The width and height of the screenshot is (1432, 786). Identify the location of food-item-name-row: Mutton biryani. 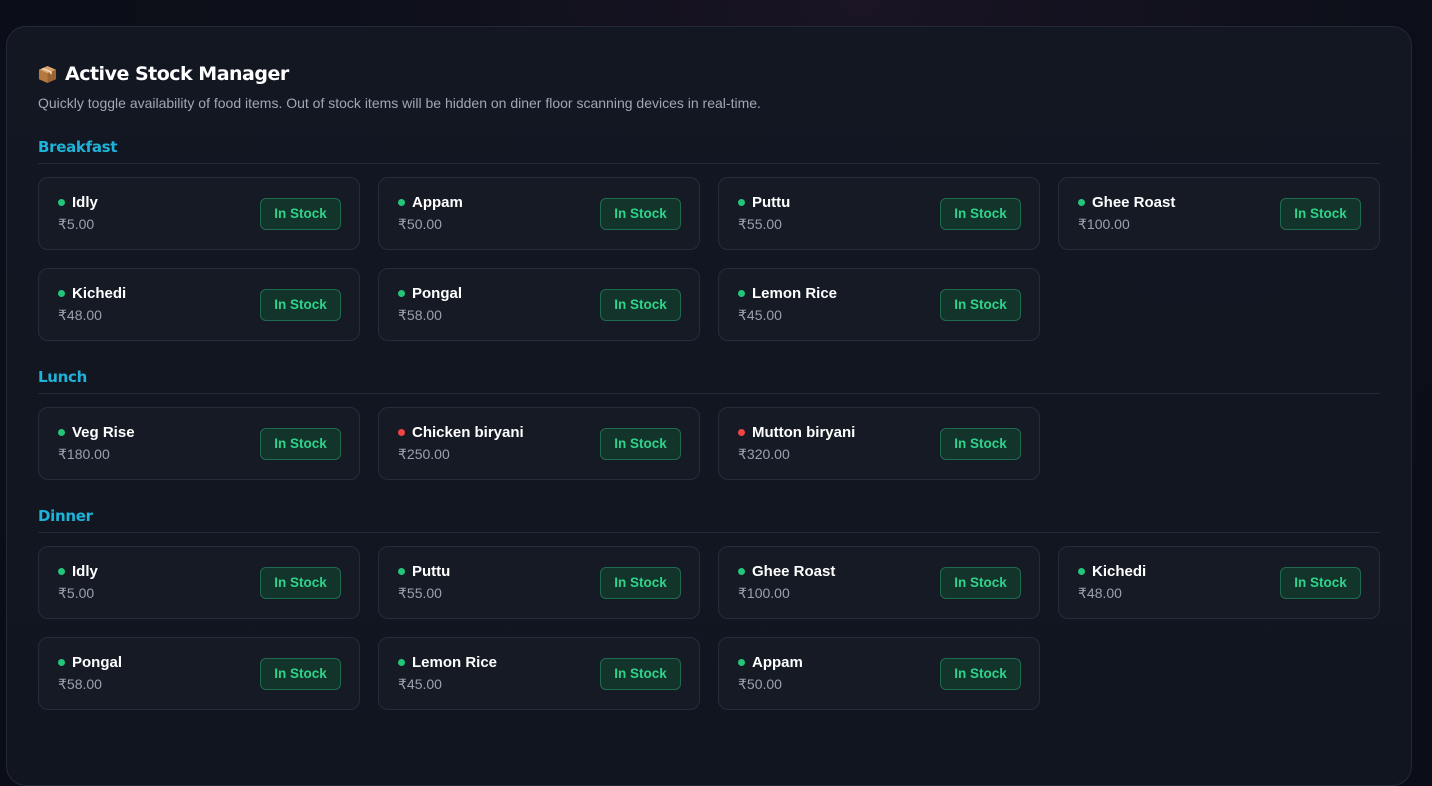
(796, 432).